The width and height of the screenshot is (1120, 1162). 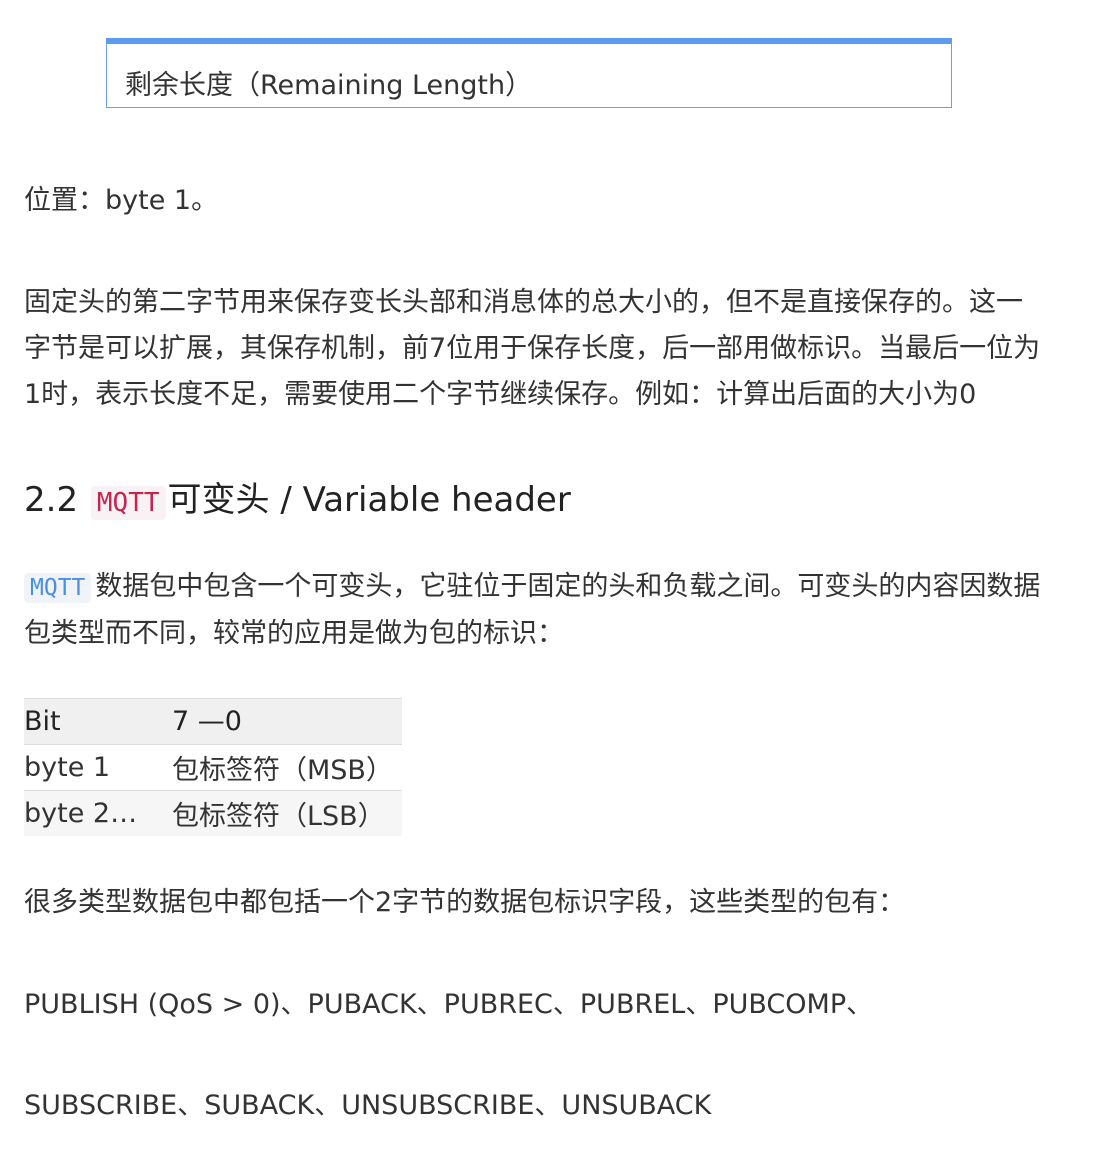 I want to click on packet-types-line-2: SUBSCRIBE、SUBACK、UNSUBSCRIBE、UNSUBACK, so click(x=554, y=1106).